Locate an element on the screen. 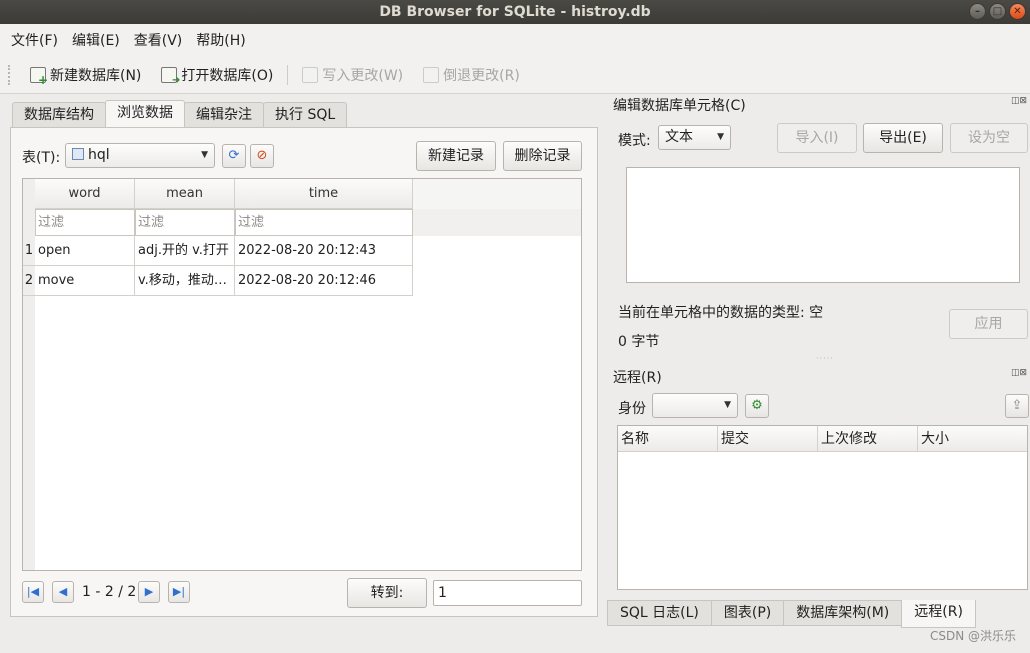  table-icon is located at coordinates (78, 154).